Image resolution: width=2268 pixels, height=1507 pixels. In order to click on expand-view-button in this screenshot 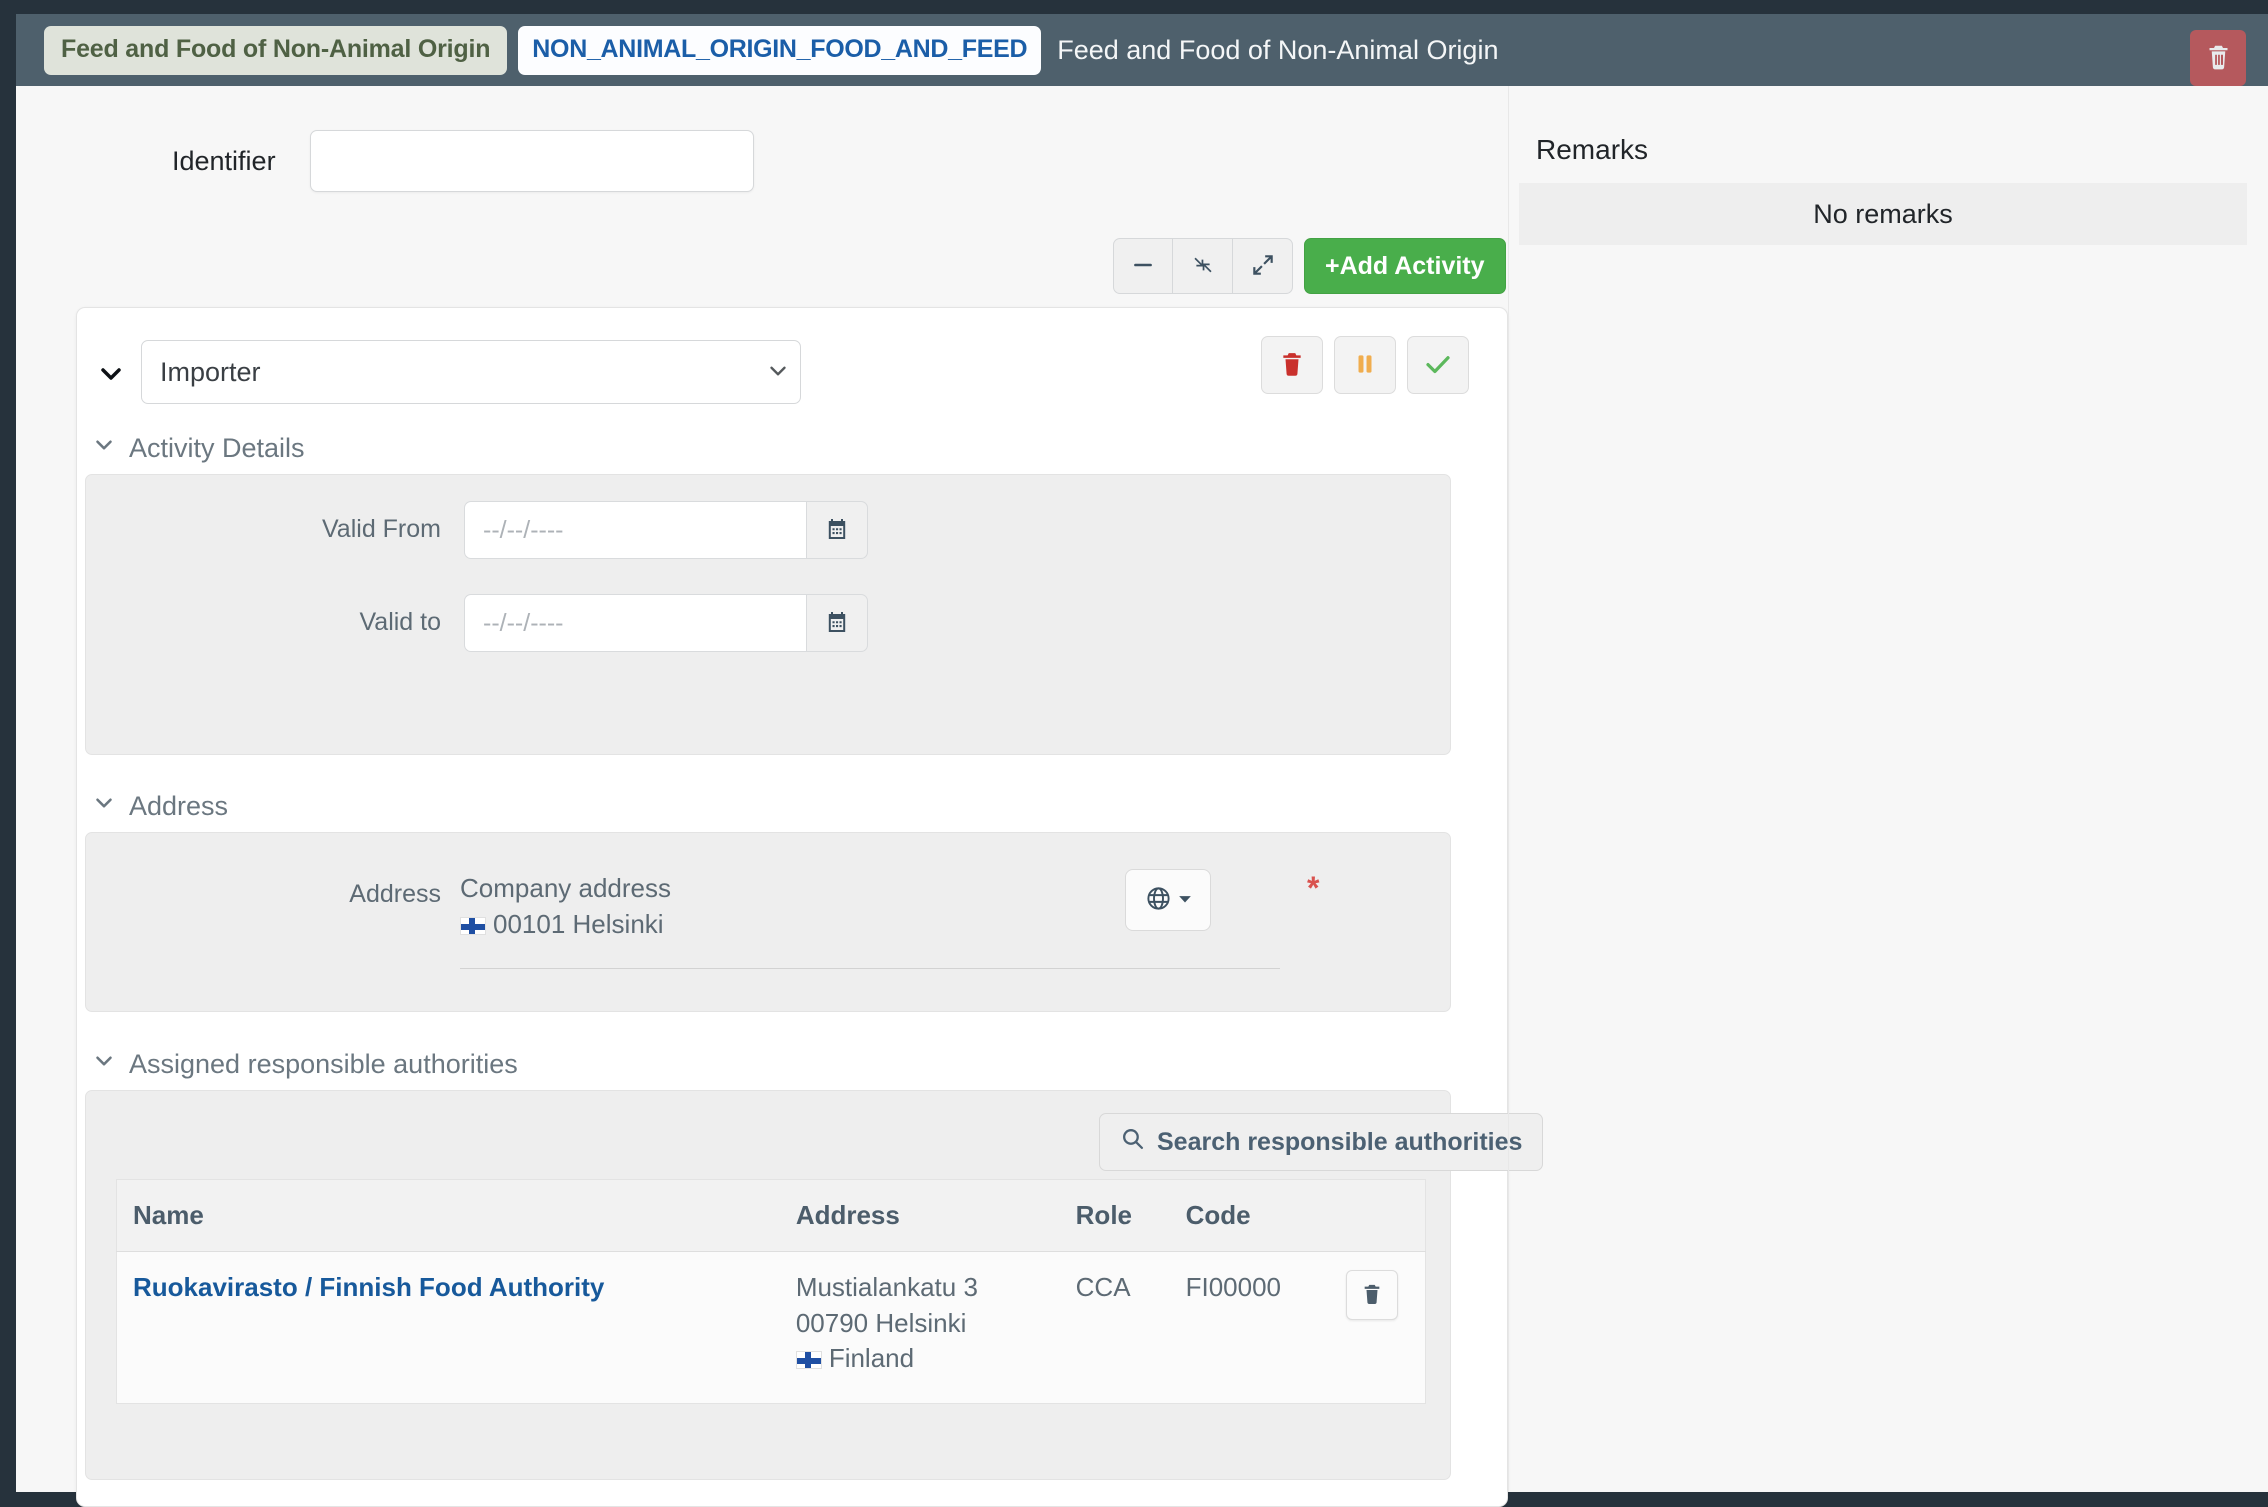, I will do `click(1263, 266)`.